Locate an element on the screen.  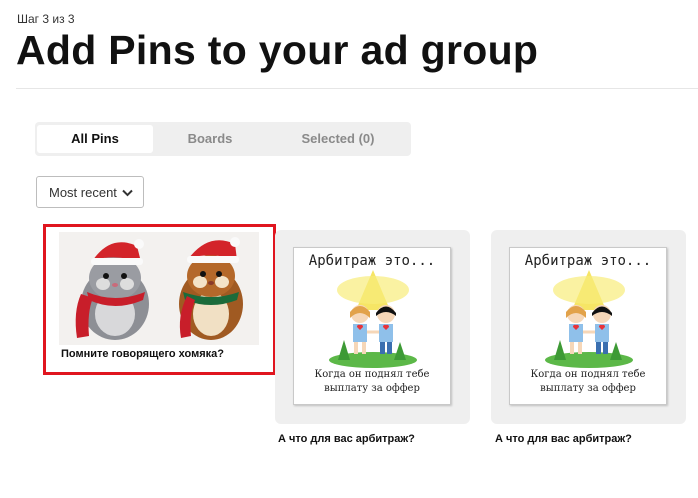
pin-image-hamsters is located at coordinates (159, 288).